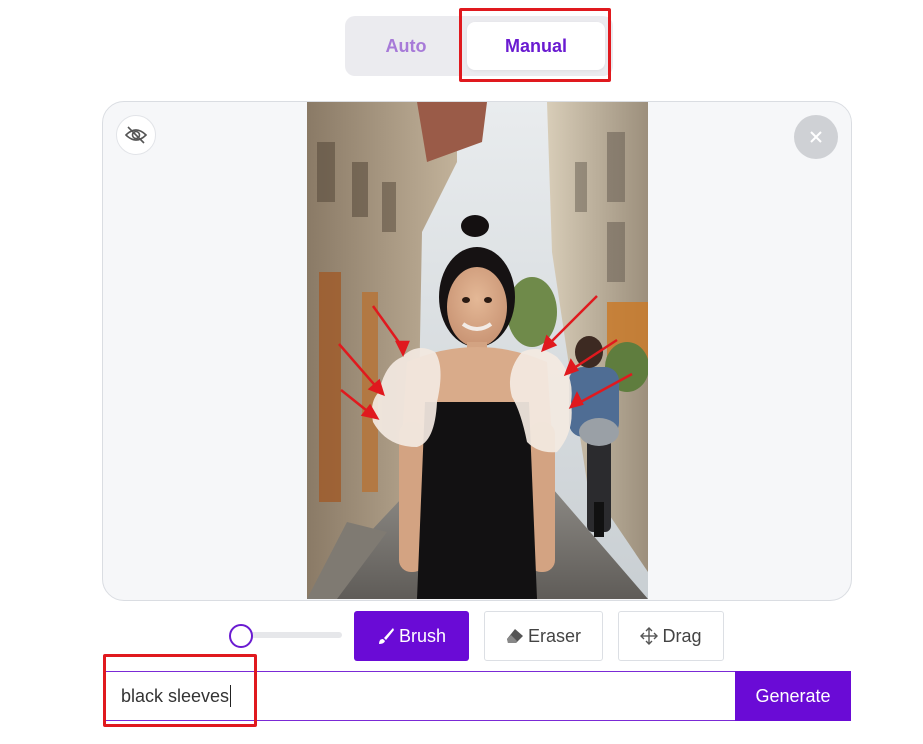  Describe the element at coordinates (682, 635) in the screenshot. I see `drag-tool-label: Drag` at that location.